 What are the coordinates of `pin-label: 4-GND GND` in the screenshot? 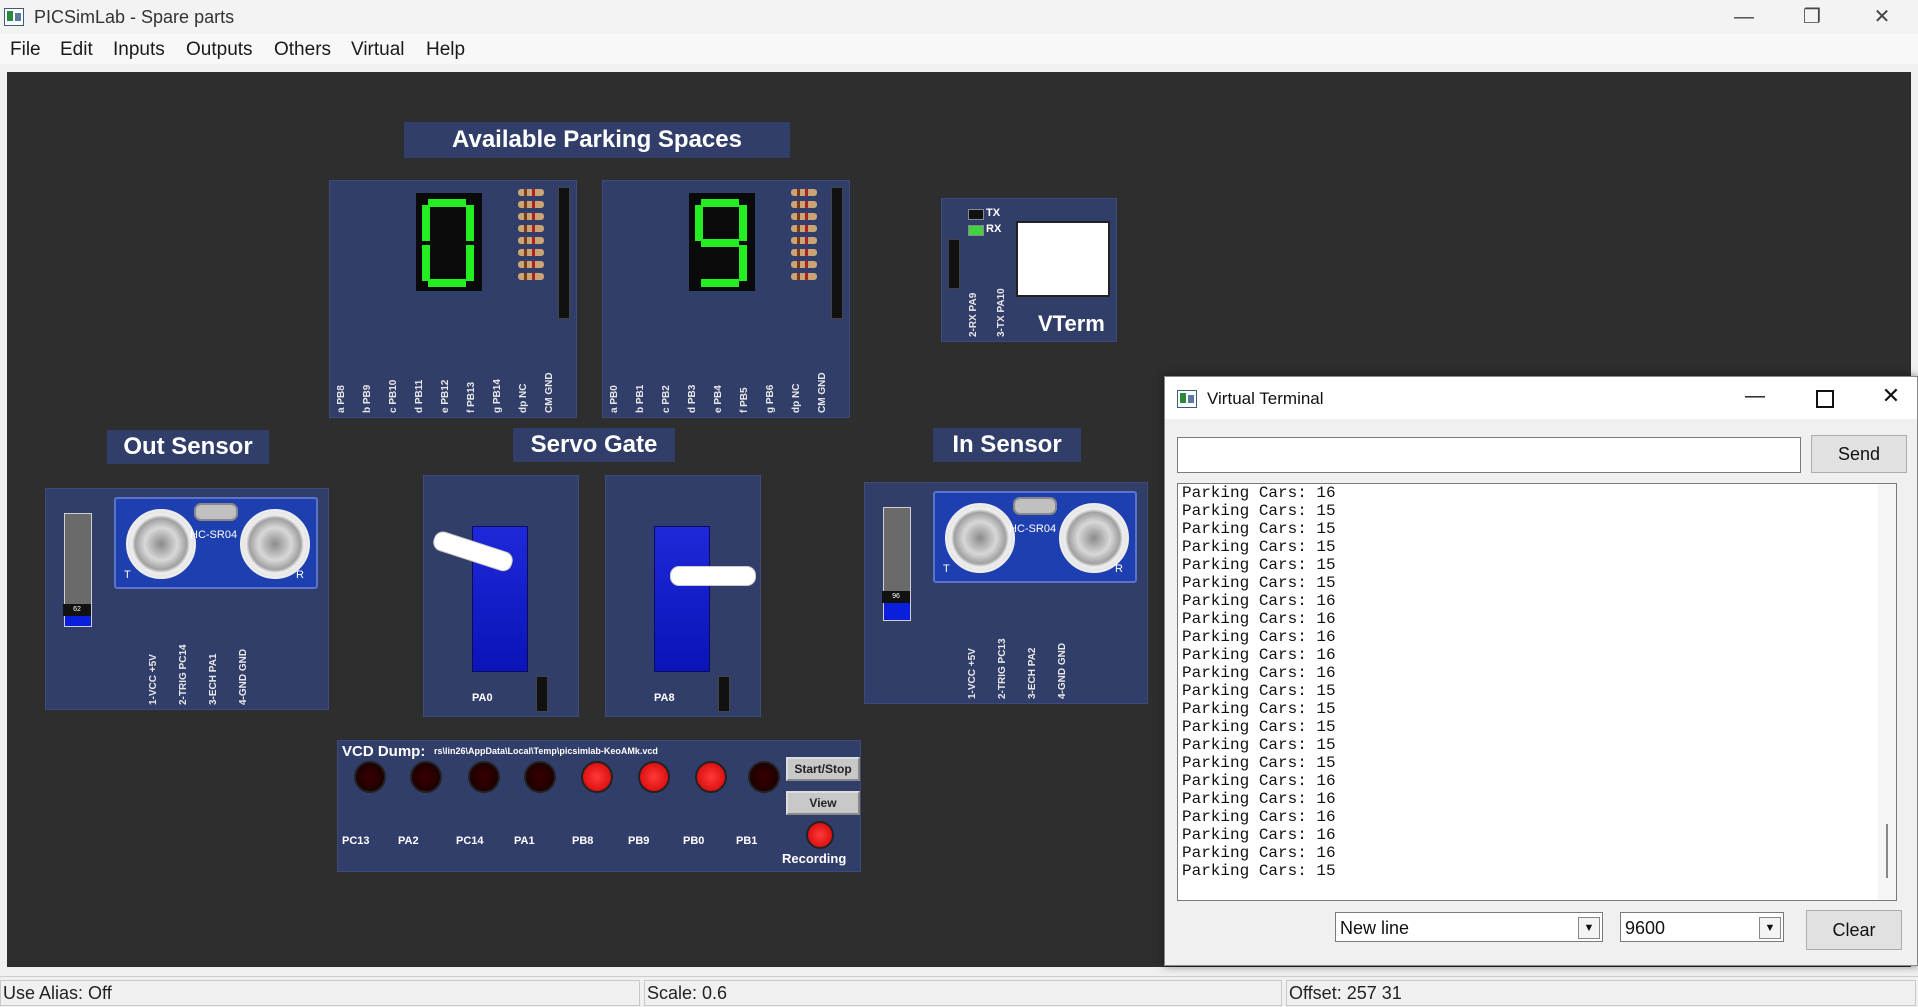 It's located at (1062, 670).